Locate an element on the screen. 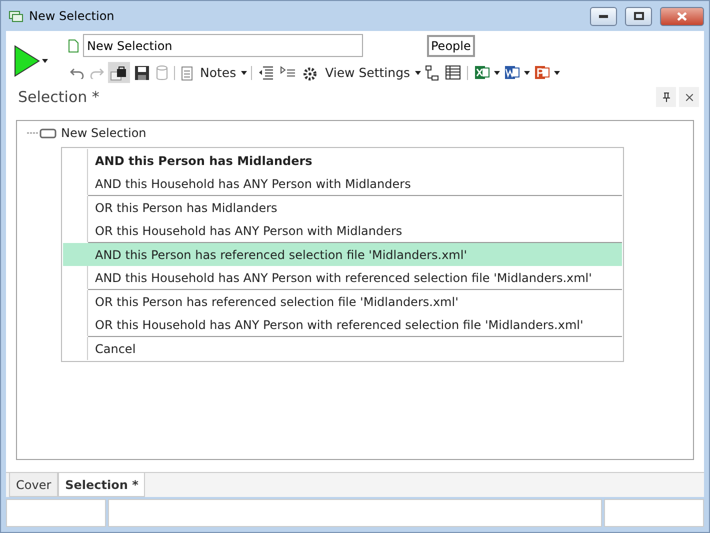 The width and height of the screenshot is (710, 533). pin-icon is located at coordinates (666, 97).